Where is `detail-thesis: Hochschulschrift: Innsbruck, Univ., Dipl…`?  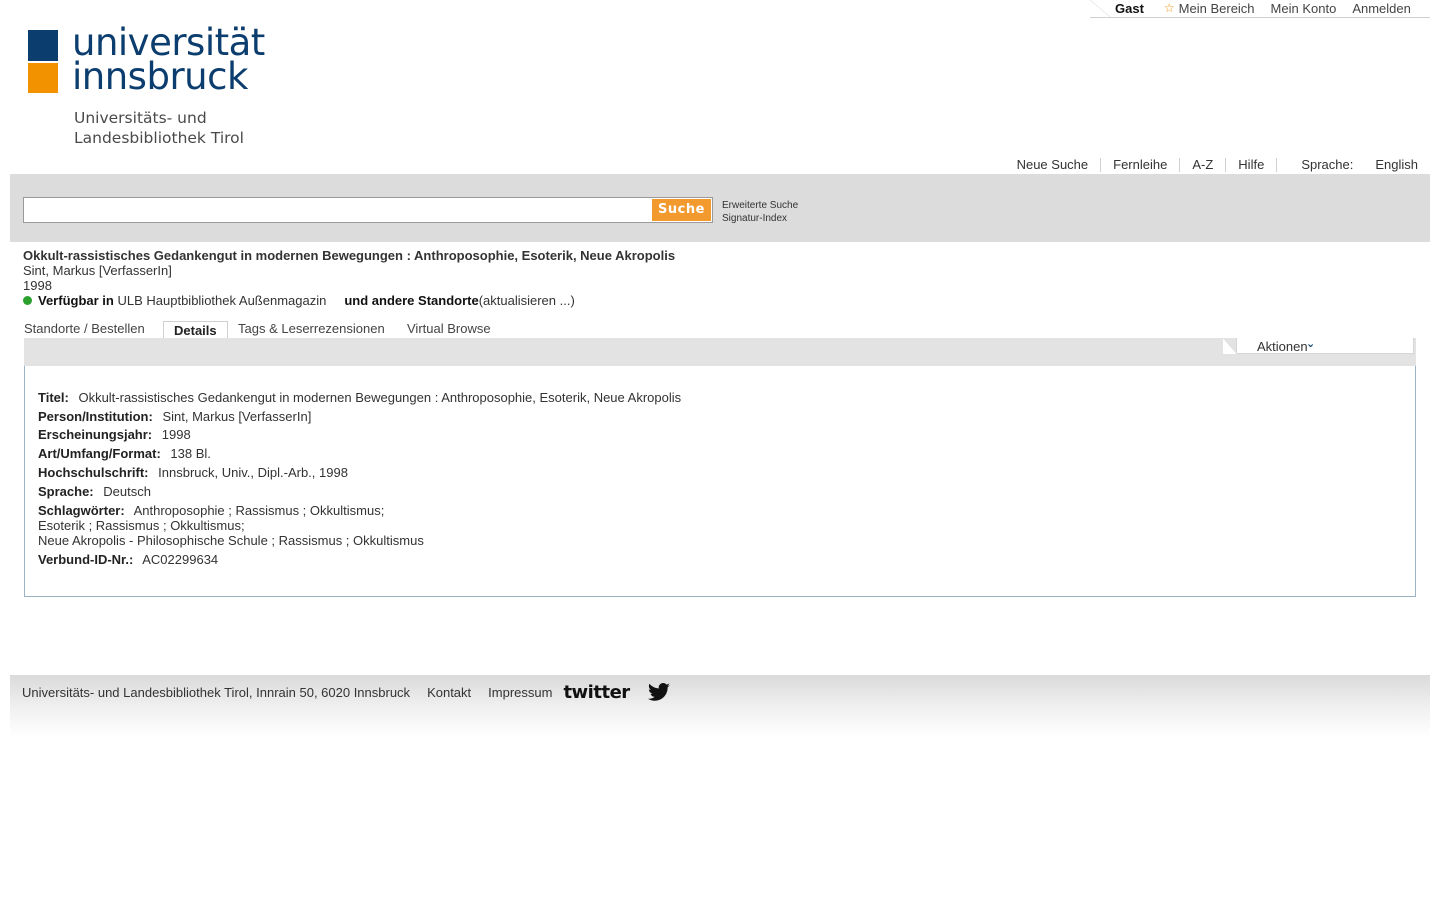 detail-thesis: Hochschulschrift: Innsbruck, Univ., Dipl… is located at coordinates (193, 472).